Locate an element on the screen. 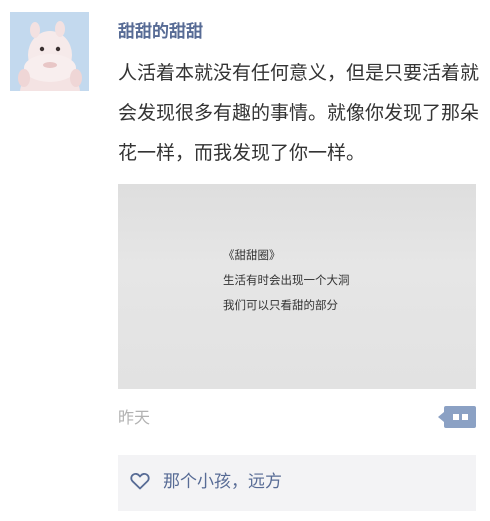 The width and height of the screenshot is (490, 521). image-text-line: 我们可以只看甜的部分 is located at coordinates (280, 305).